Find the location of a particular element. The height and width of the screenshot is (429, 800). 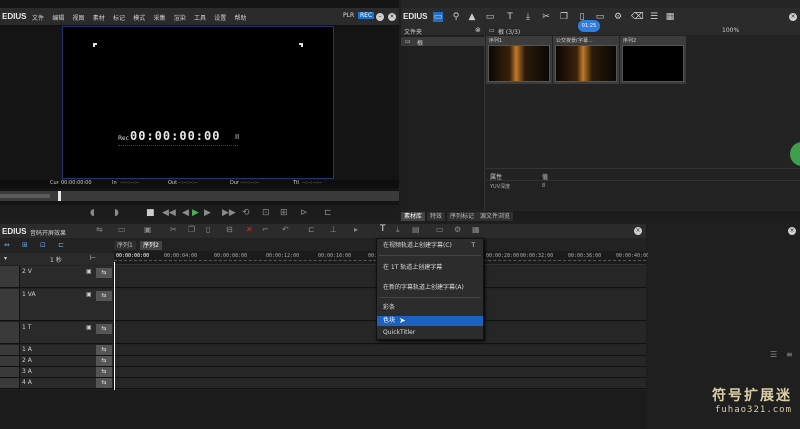

marker-icon: ⊥ is located at coordinates (333, 229).